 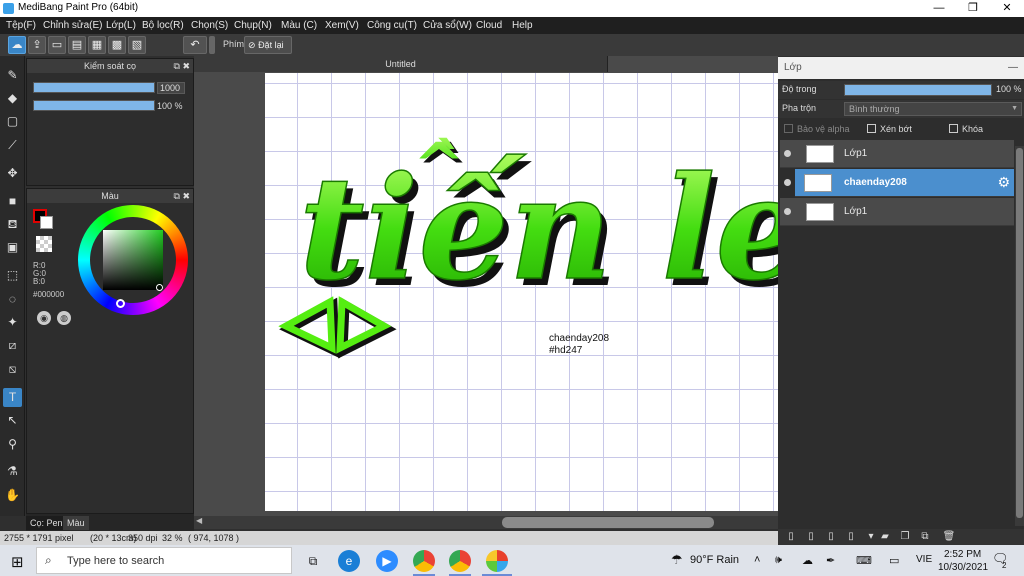 What do you see at coordinates (182, 196) in the screenshot?
I see `color-panel-pin-close-icon: ⧉ ✖` at bounding box center [182, 196].